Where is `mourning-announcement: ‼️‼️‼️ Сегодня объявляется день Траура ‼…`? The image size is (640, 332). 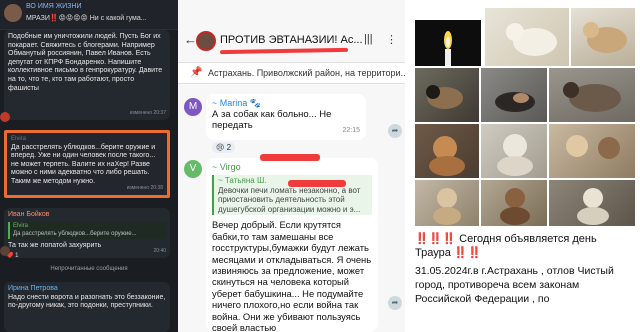
mourning-announcement: ‼️‼️‼️ Сегодня объявляется день Траура ‼… is located at coordinates (506, 246).